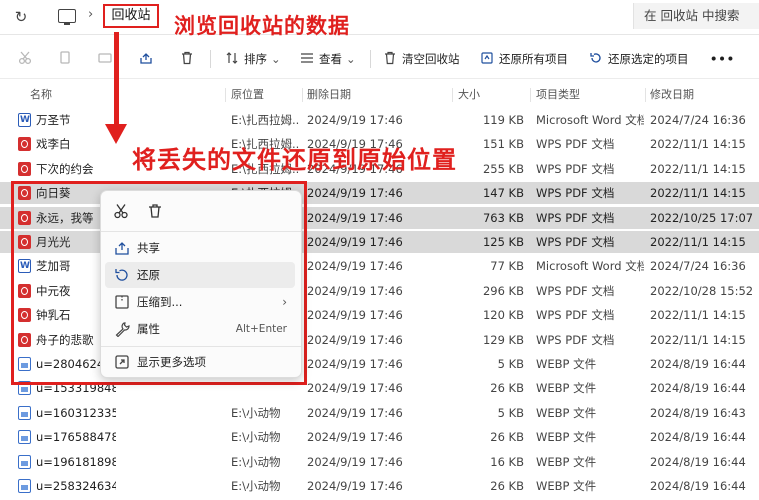  I want to click on cell-size: 26 KB, so click(507, 486).